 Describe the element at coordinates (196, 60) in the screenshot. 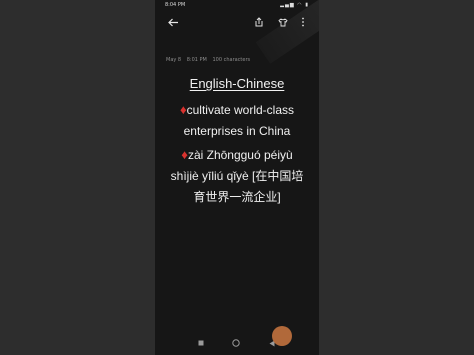

I see `note-time: 8:01 PM` at that location.